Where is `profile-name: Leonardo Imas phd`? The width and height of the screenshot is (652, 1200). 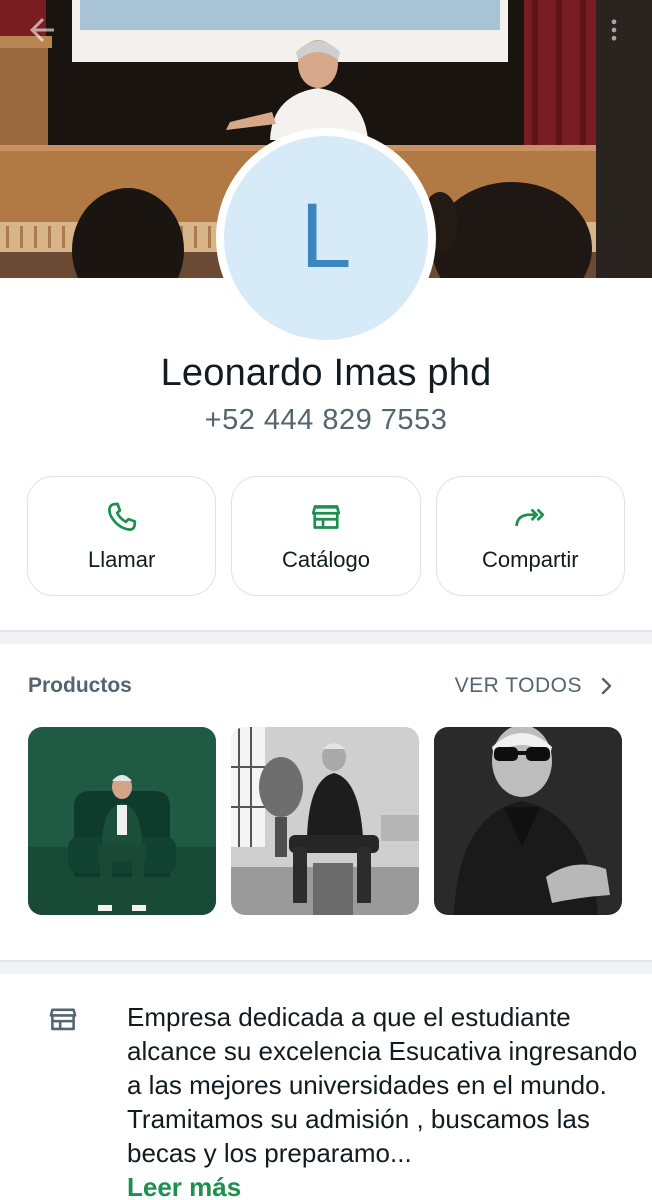 profile-name: Leonardo Imas phd is located at coordinates (326, 373).